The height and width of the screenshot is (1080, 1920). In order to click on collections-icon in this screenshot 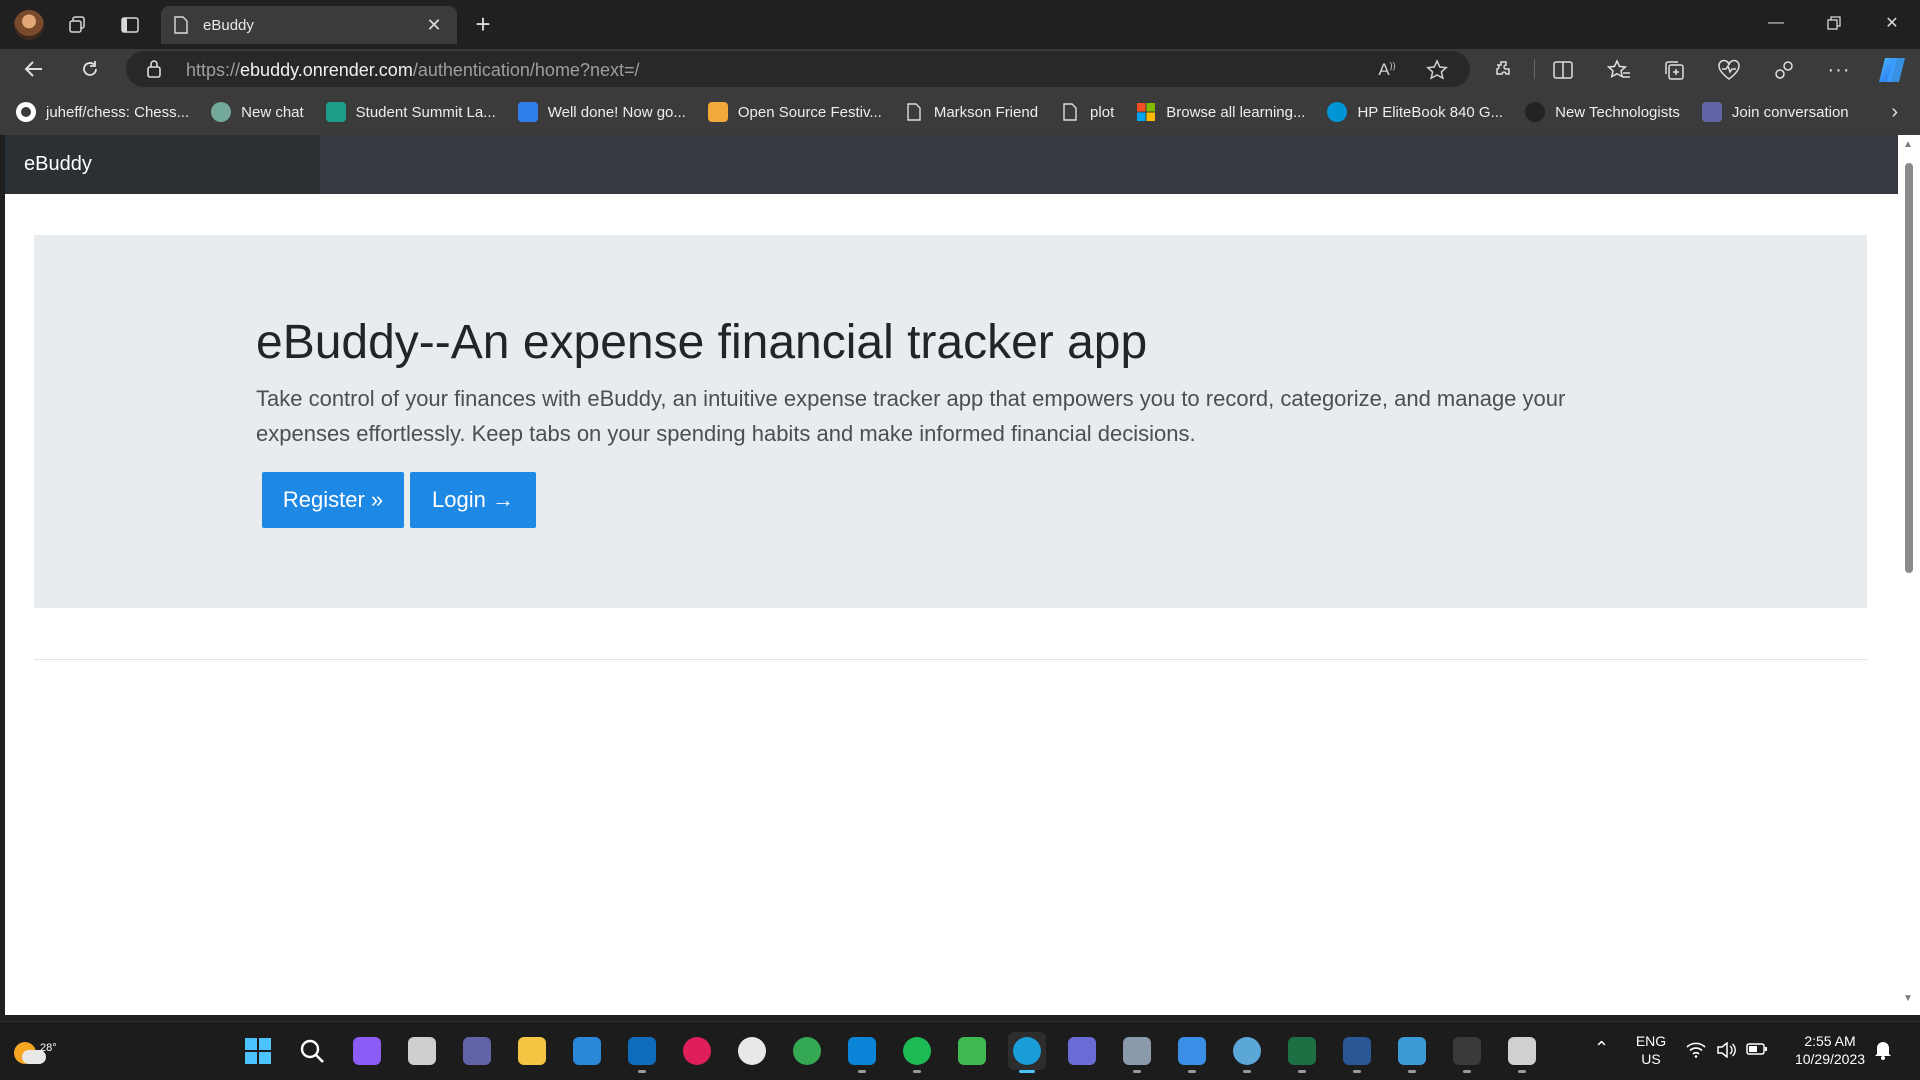, I will do `click(1674, 70)`.